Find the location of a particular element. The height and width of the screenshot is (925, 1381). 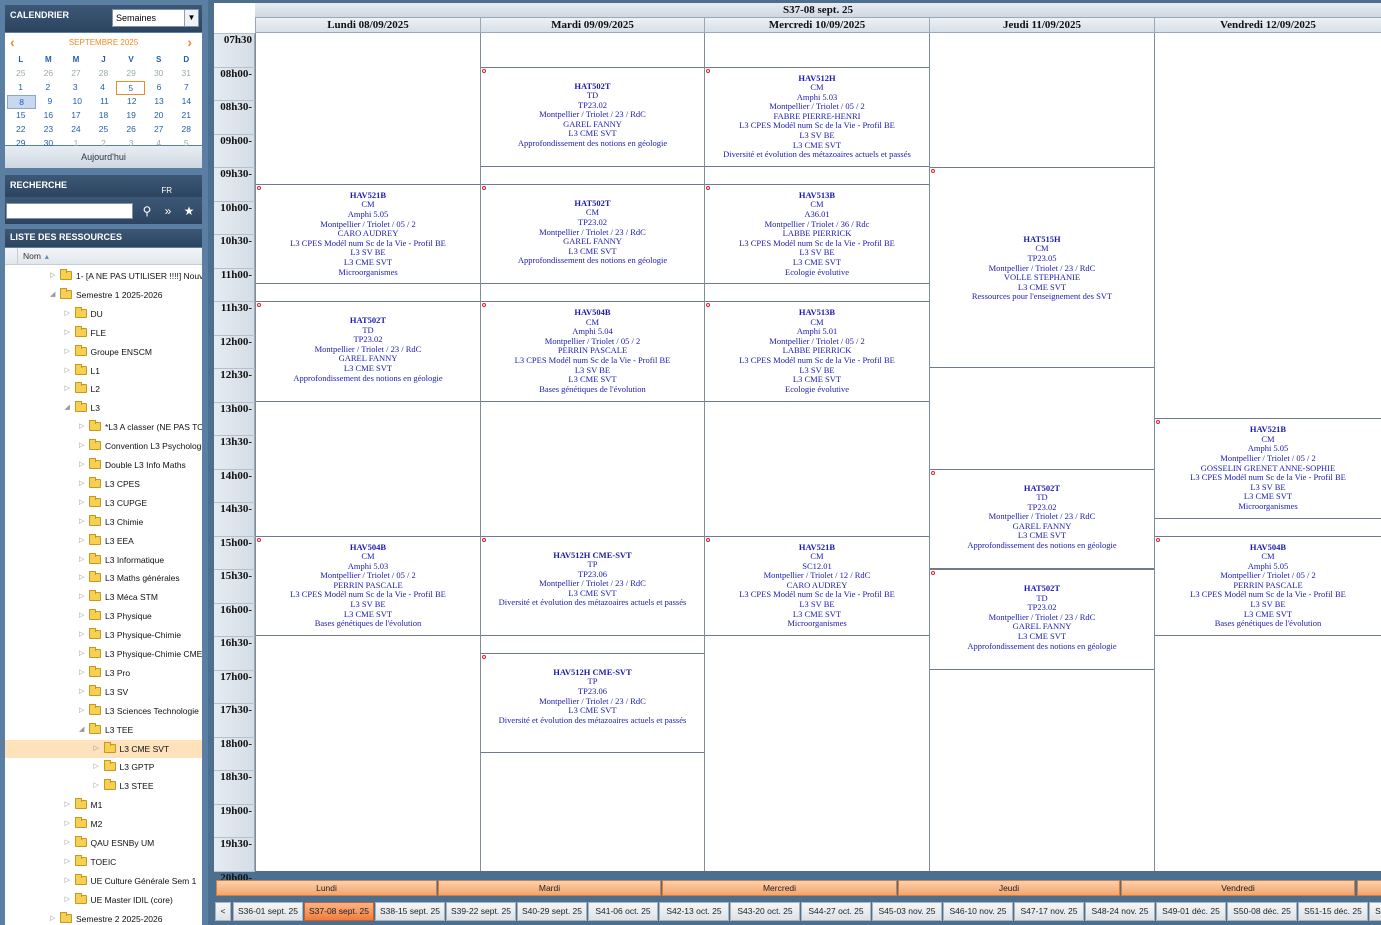

tree-item: ▷ M2 is located at coordinates (103, 824).